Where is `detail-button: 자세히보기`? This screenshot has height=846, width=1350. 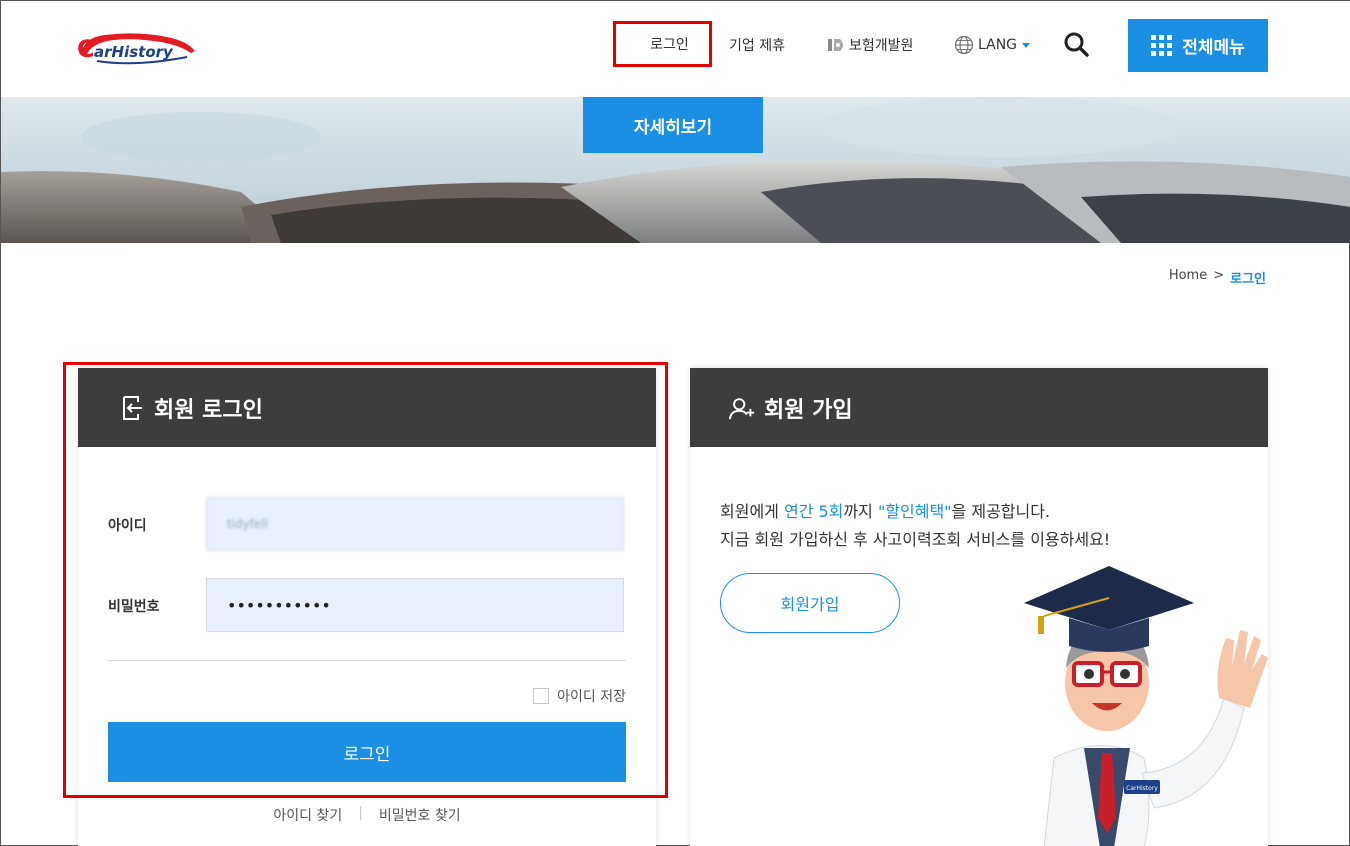 detail-button: 자세히보기 is located at coordinates (673, 125).